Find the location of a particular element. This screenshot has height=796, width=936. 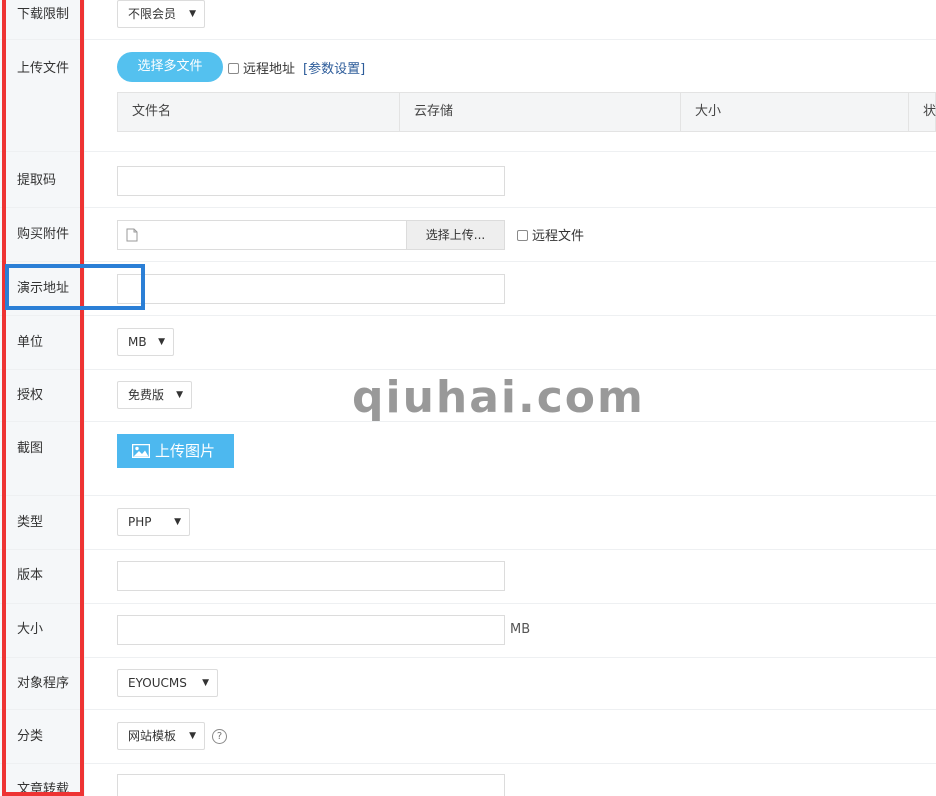

type-select: PHP ▼ is located at coordinates (153, 522).